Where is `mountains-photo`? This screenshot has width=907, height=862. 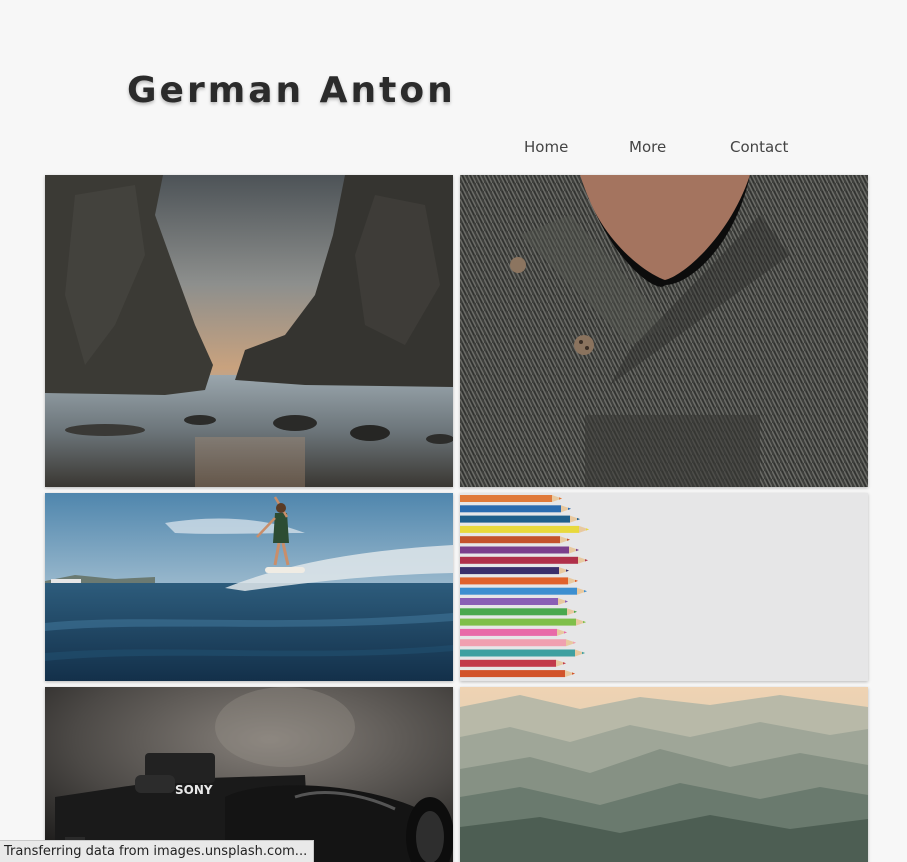 mountains-photo is located at coordinates (664, 774).